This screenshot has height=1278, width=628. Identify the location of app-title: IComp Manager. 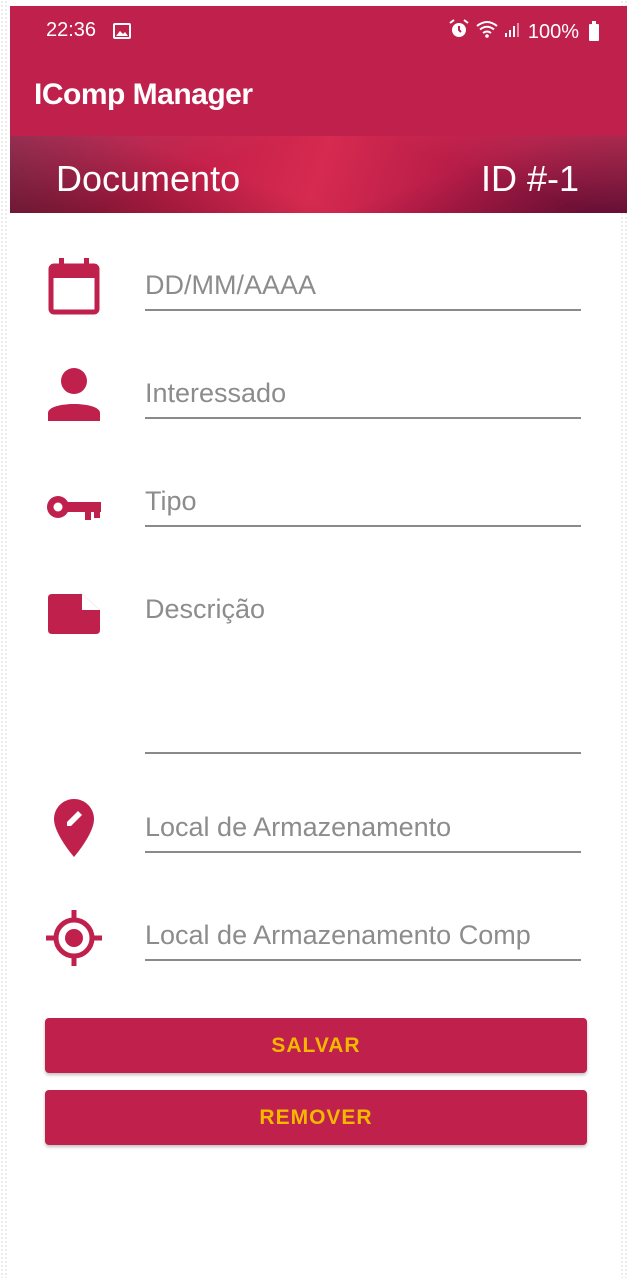
(143, 94).